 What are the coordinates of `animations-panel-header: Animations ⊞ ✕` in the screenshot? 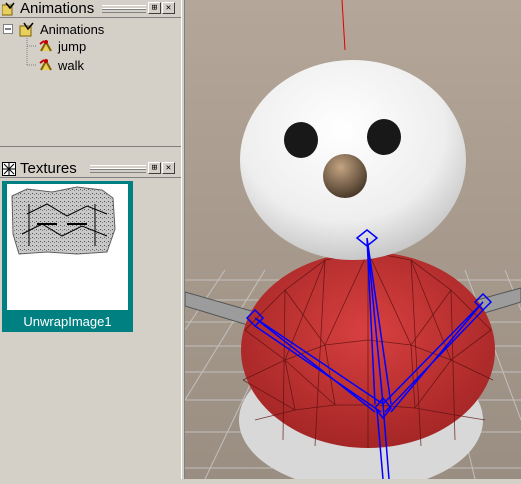 It's located at (90, 9).